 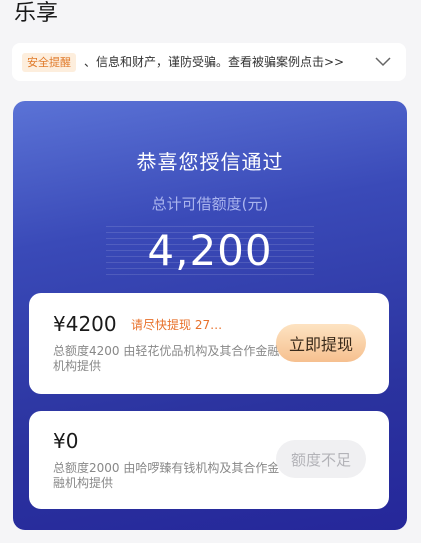 I want to click on insufficient-credit-button: 额度不足, so click(x=321, y=459).